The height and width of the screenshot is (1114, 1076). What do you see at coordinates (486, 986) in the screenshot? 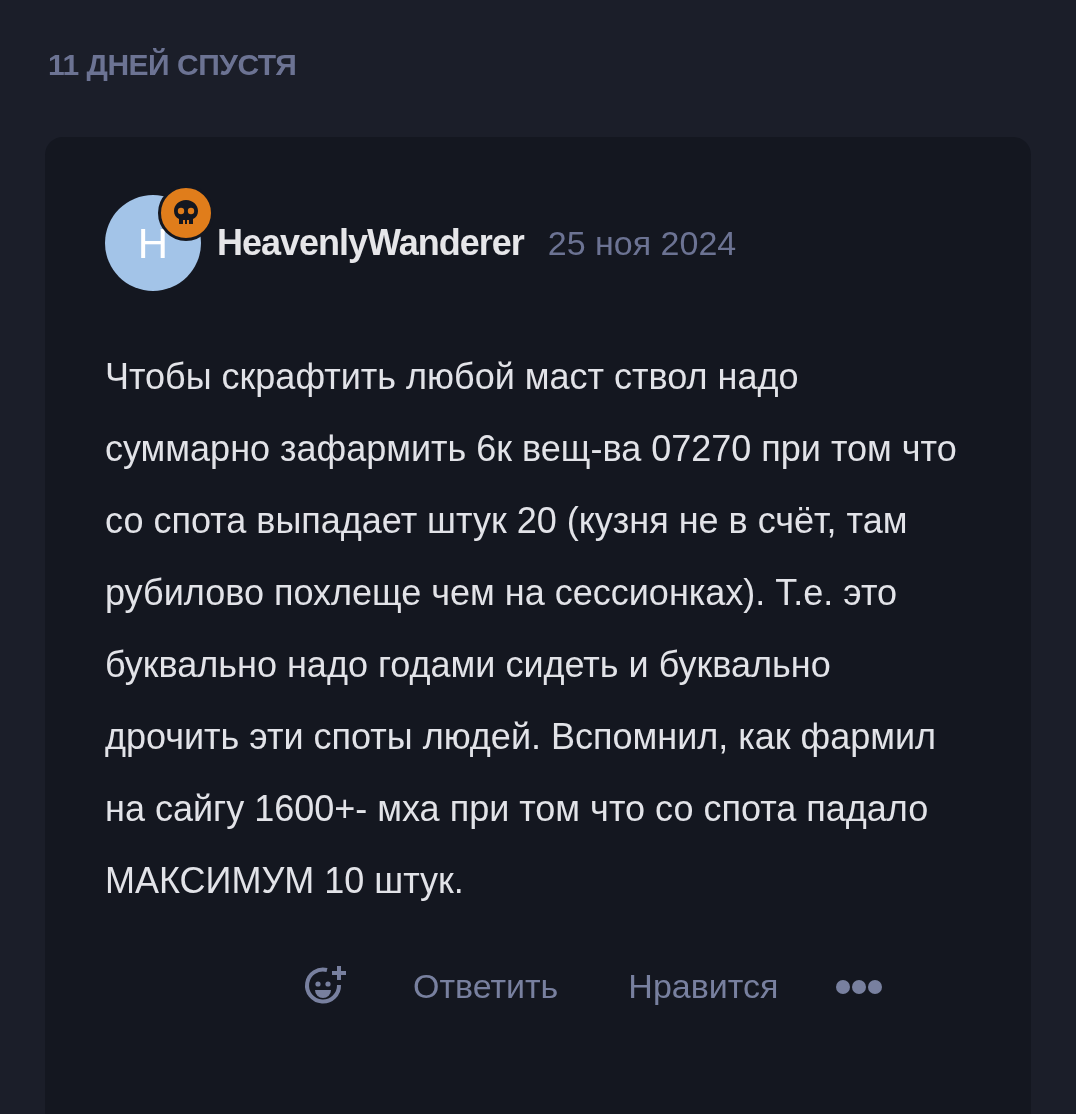
I see `reply-button: Ответить` at bounding box center [486, 986].